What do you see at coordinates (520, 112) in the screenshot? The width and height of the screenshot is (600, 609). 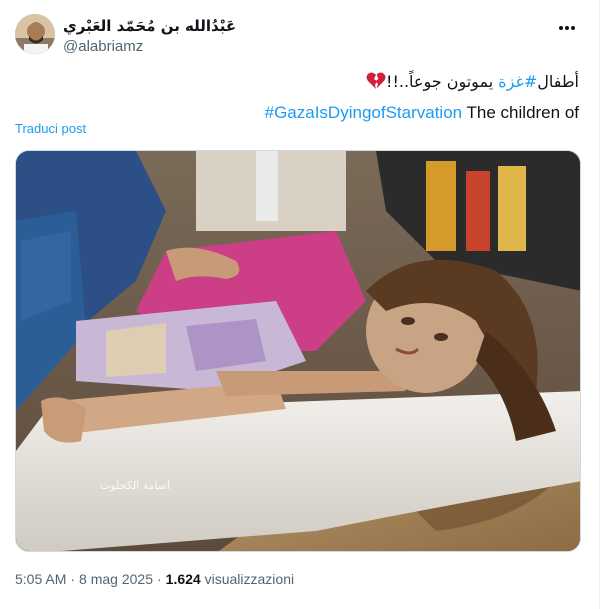 I see `tweet-english-text: The children of` at bounding box center [520, 112].